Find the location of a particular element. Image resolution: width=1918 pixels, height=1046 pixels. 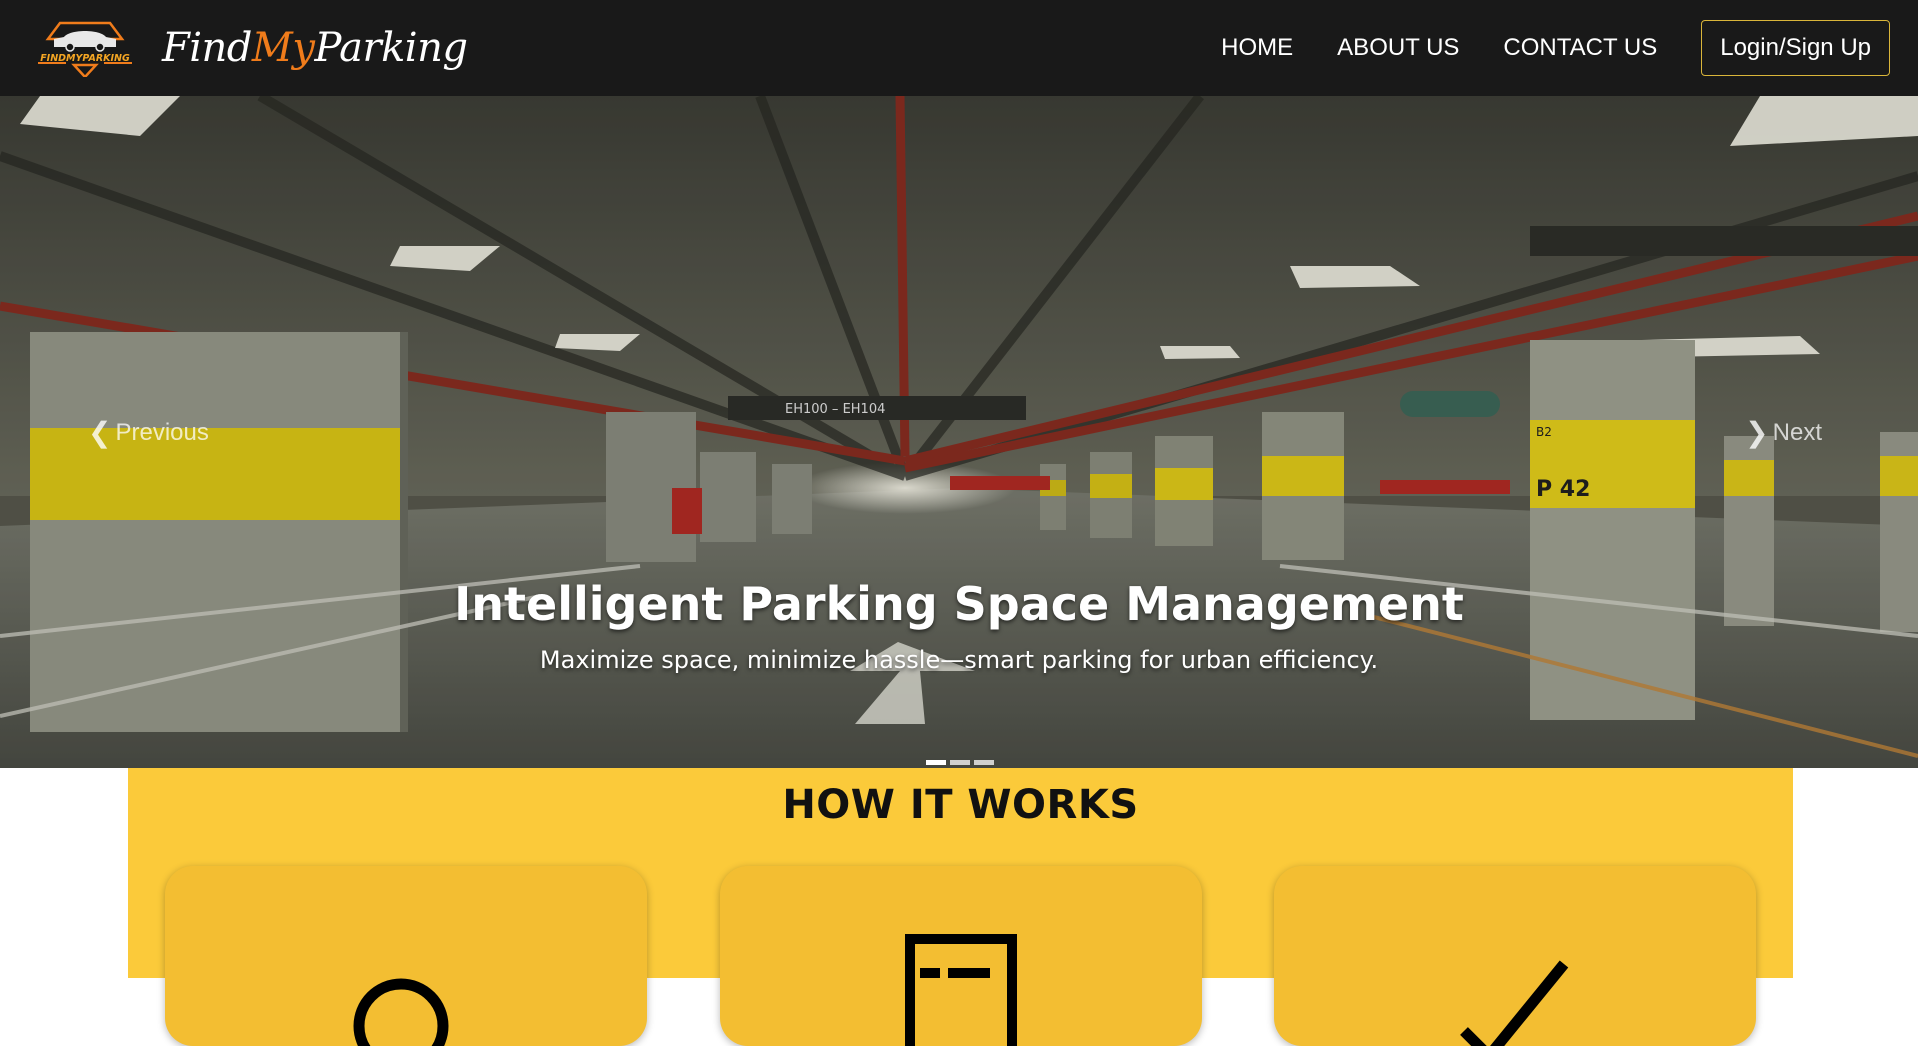

step-card-list is located at coordinates (961, 956).